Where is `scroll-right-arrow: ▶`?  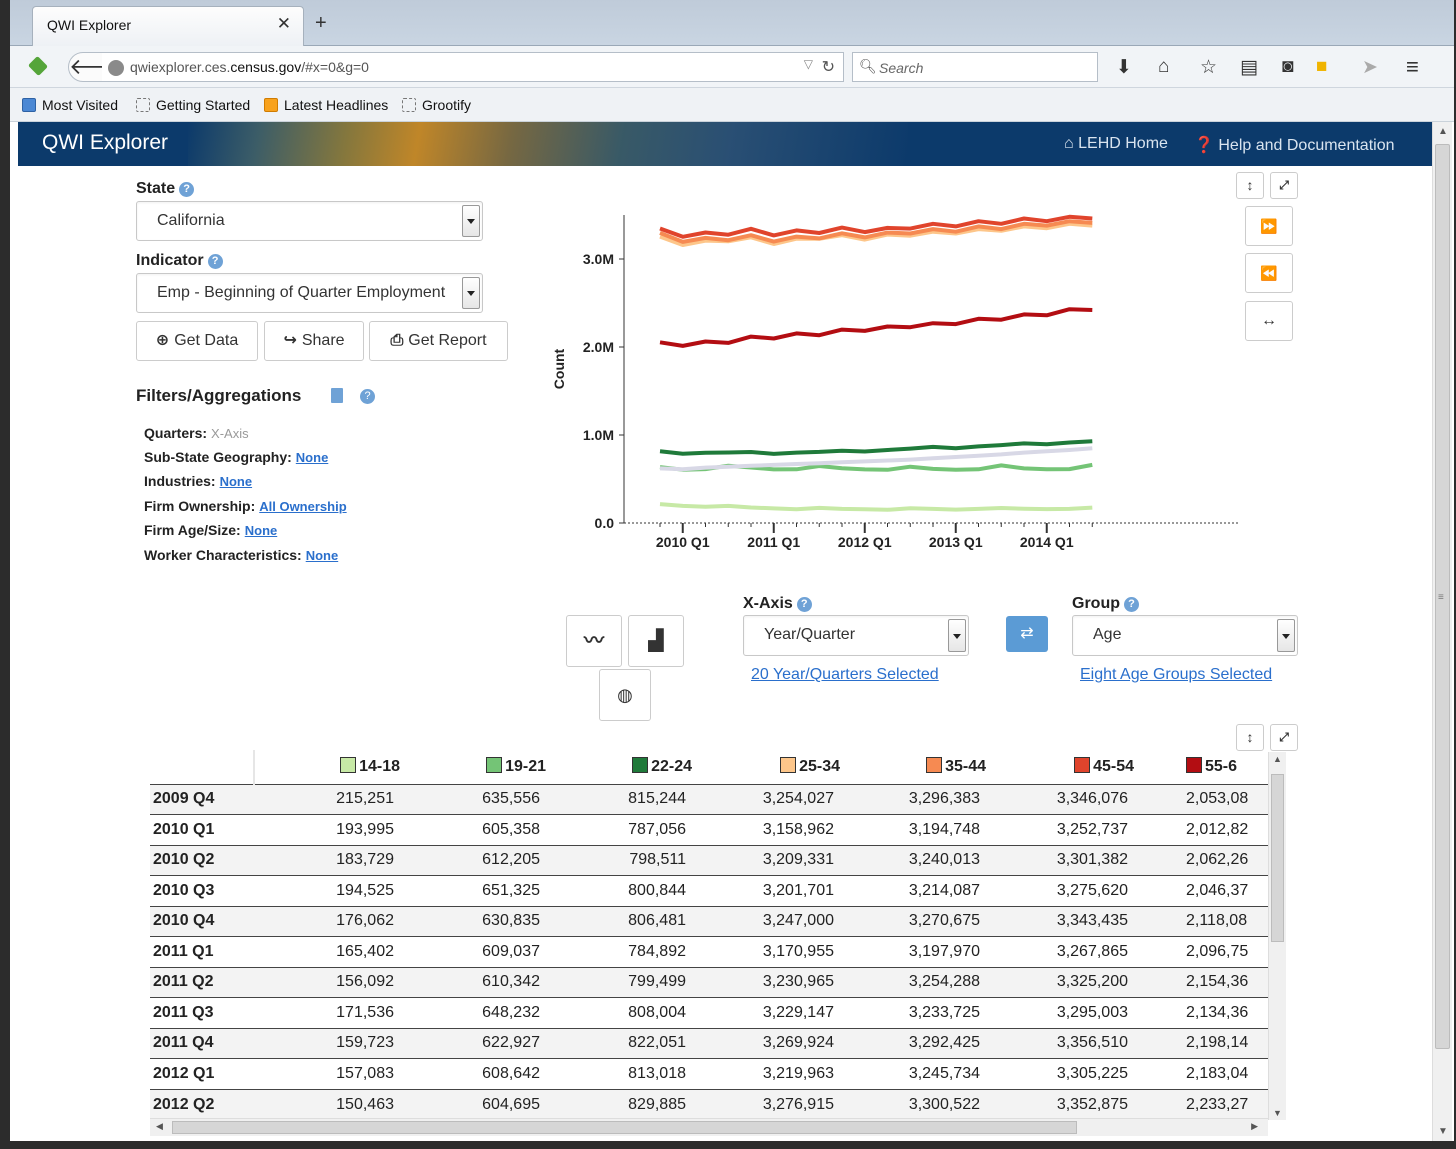
scroll-right-arrow: ▶ is located at coordinates (1254, 1126).